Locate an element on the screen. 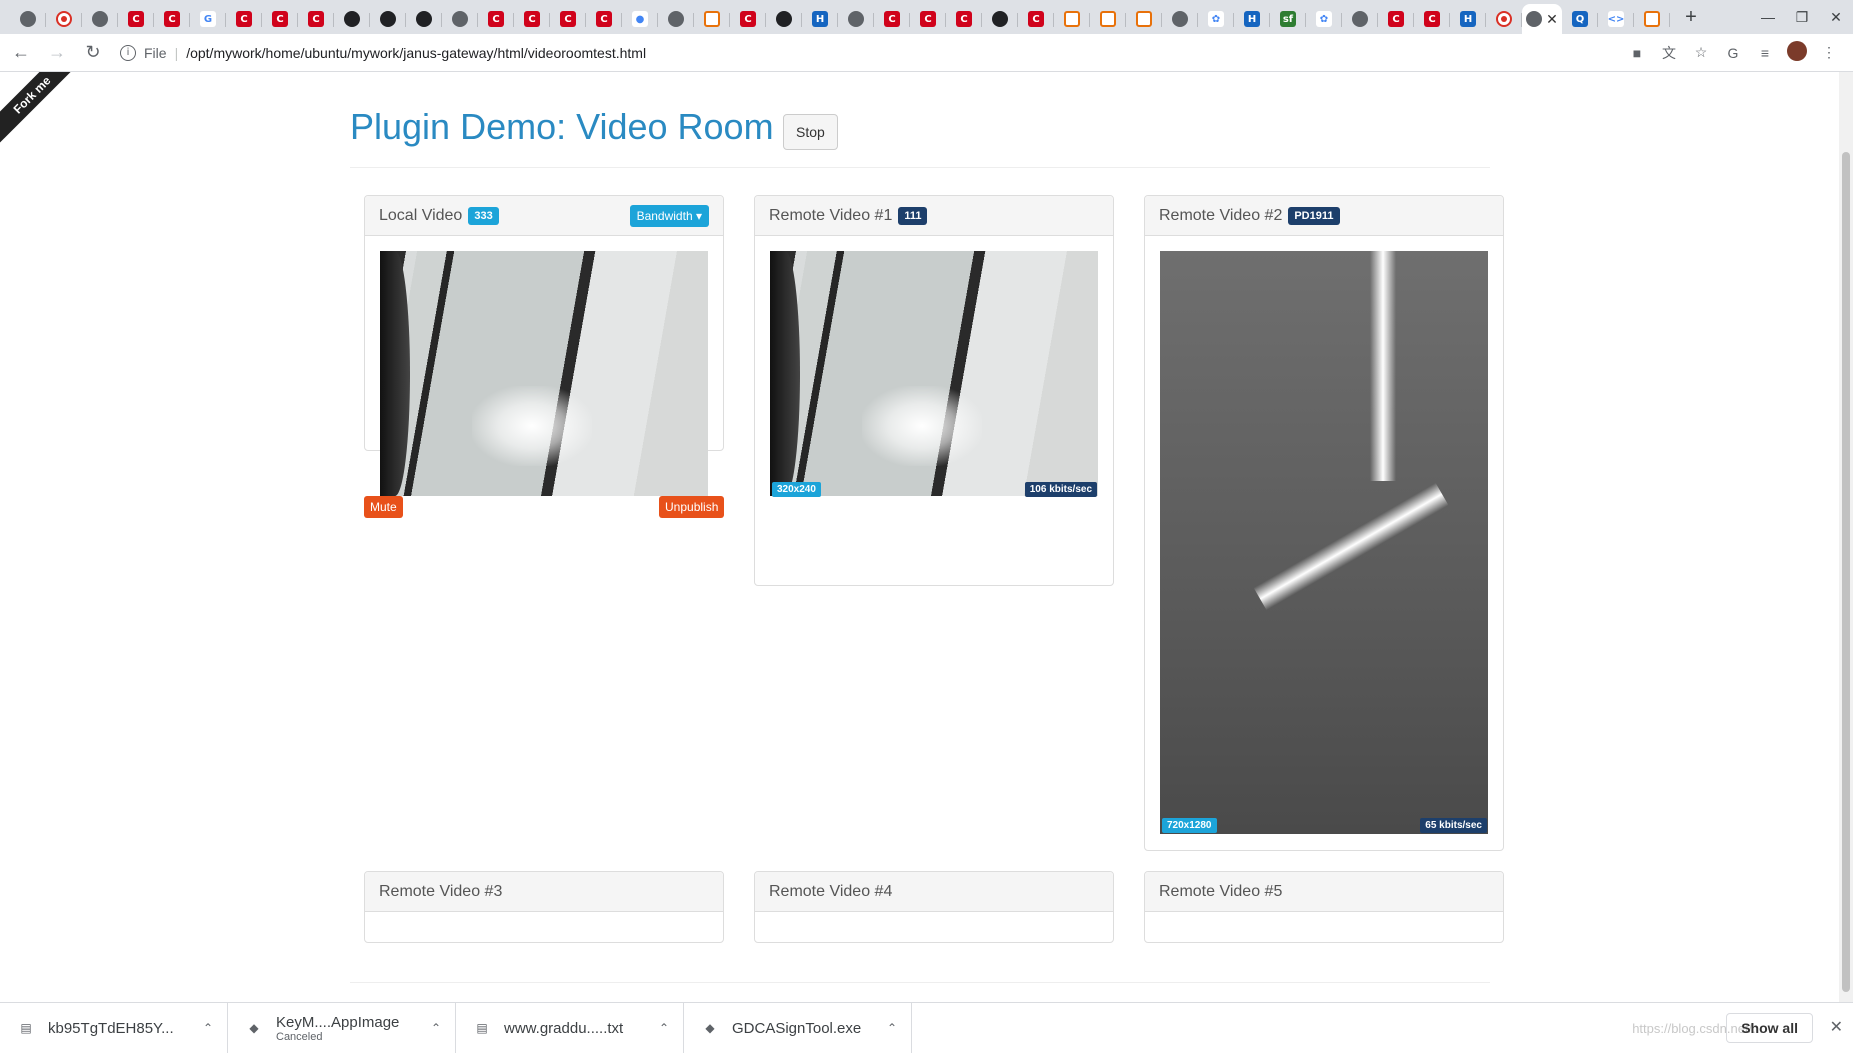  download-item: ◆ KeyM....AppImage Canceled ⌃ is located at coordinates (342, 1027).